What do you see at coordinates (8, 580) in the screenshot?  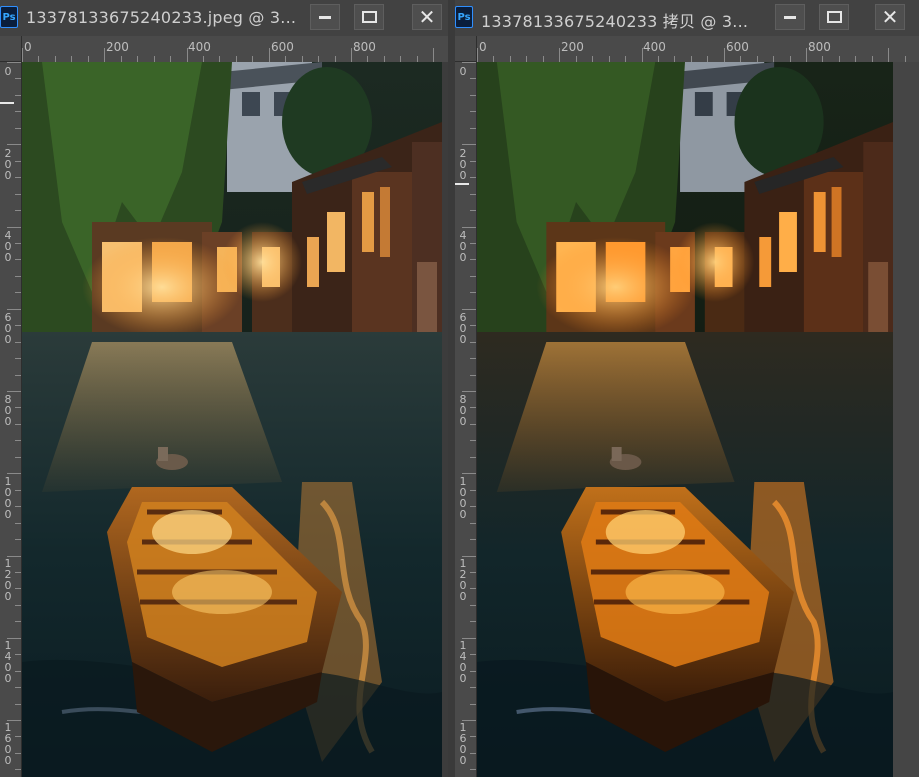 I see `ruler-label: 1200` at bounding box center [8, 580].